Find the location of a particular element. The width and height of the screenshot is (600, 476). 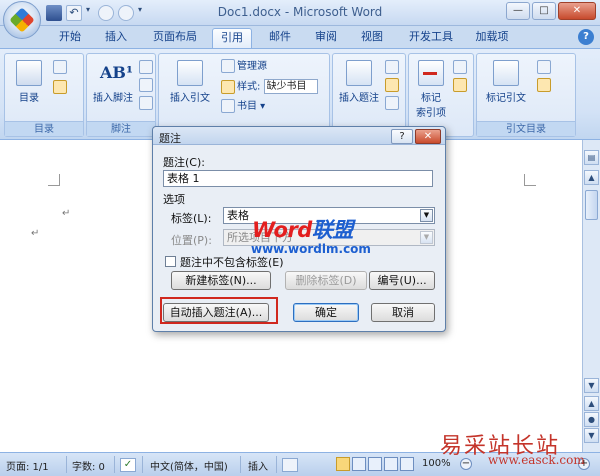

update-figures-icon is located at coordinates (392, 85).